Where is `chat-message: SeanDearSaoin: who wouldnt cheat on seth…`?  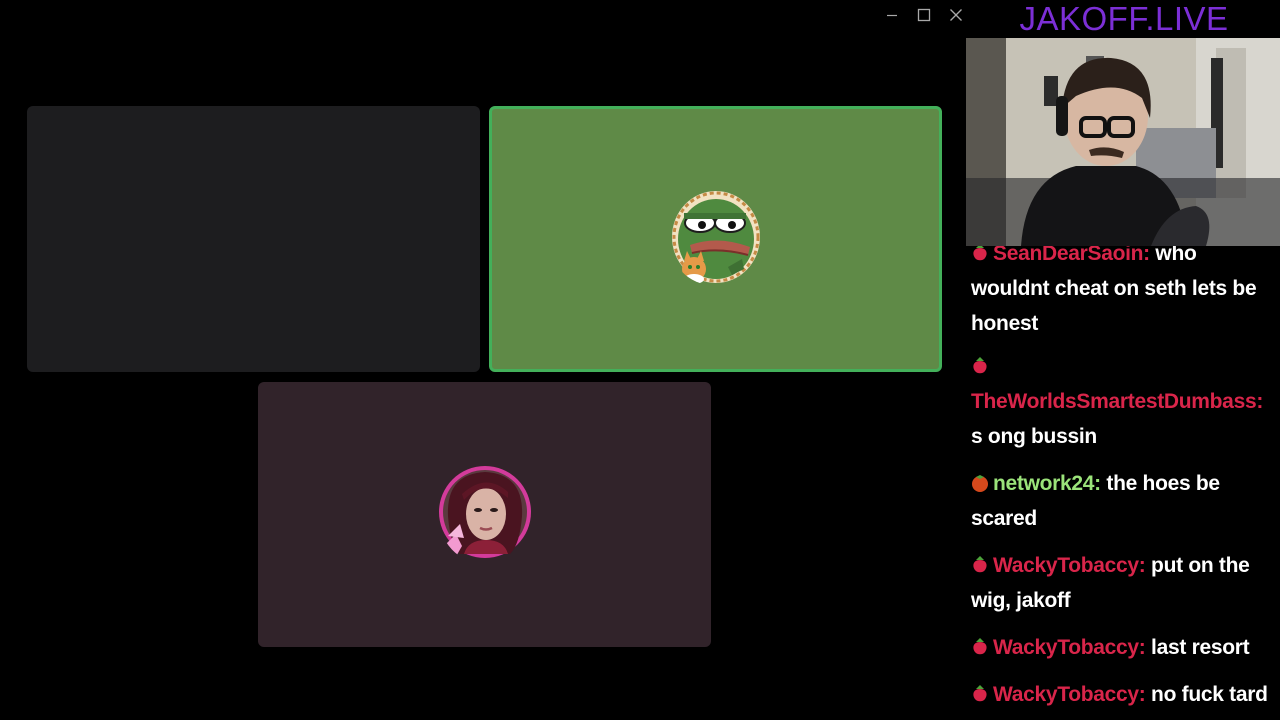 chat-message: SeanDearSaoin: who wouldnt cheat on seth… is located at coordinates (1123, 293).